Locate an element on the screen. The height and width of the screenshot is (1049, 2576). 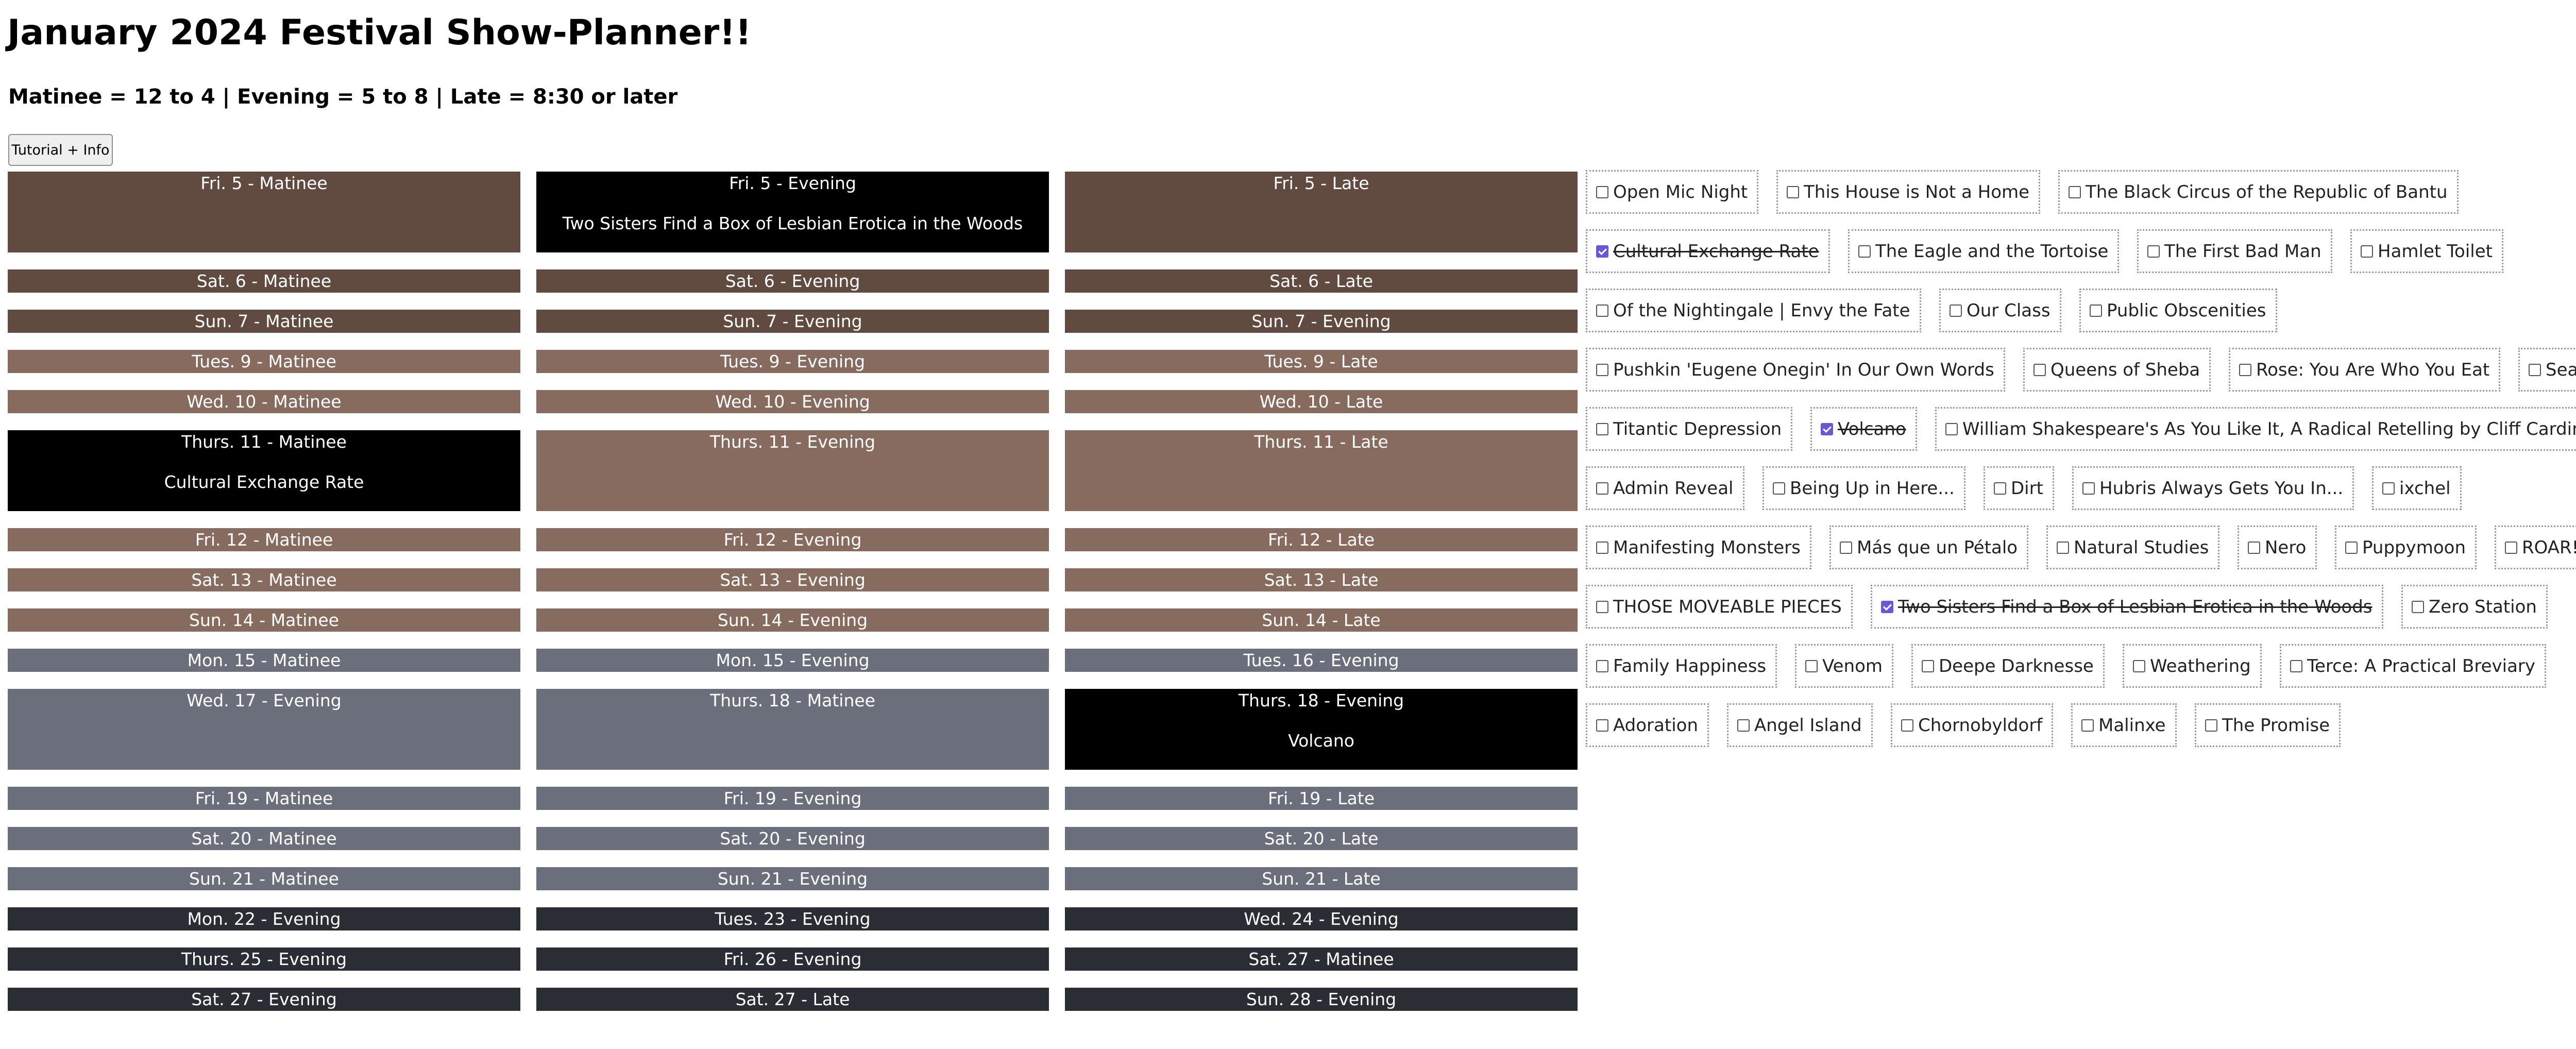
show-option: Volcano is located at coordinates (1863, 429).